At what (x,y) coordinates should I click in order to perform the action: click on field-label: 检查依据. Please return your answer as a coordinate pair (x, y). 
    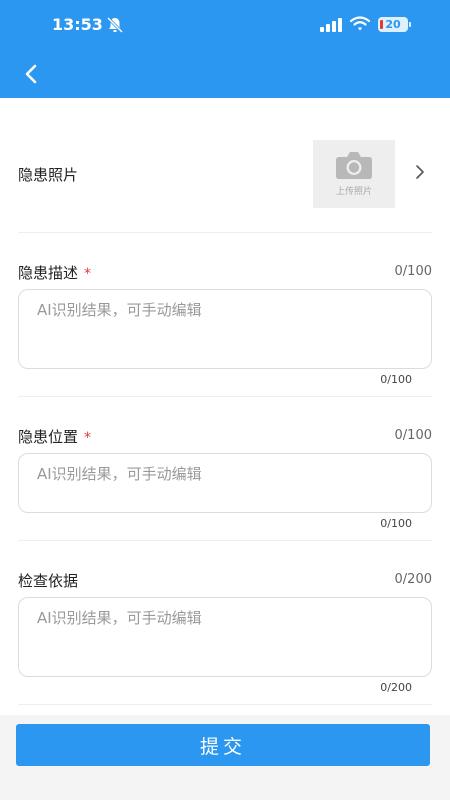
    Looking at the image, I should click on (48, 581).